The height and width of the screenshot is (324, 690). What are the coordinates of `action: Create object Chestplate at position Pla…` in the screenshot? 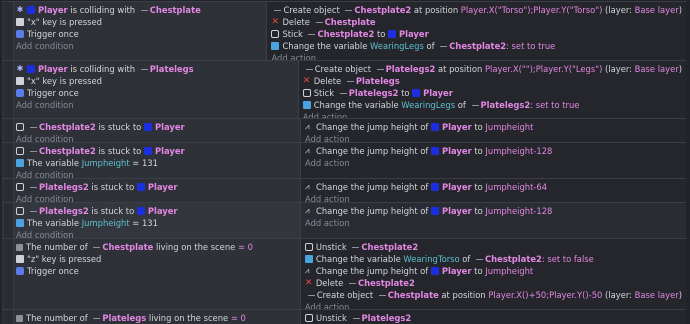 It's located at (493, 295).